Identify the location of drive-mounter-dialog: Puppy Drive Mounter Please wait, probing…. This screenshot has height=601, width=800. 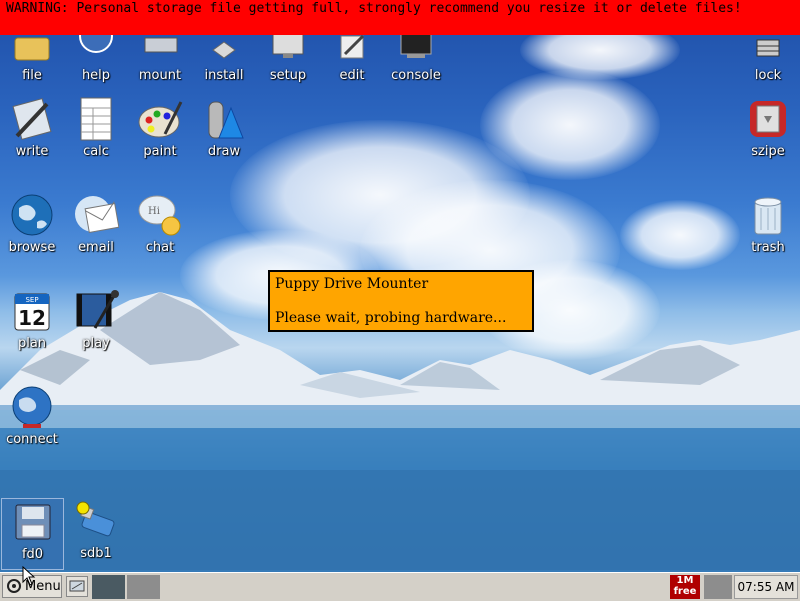
(401, 301).